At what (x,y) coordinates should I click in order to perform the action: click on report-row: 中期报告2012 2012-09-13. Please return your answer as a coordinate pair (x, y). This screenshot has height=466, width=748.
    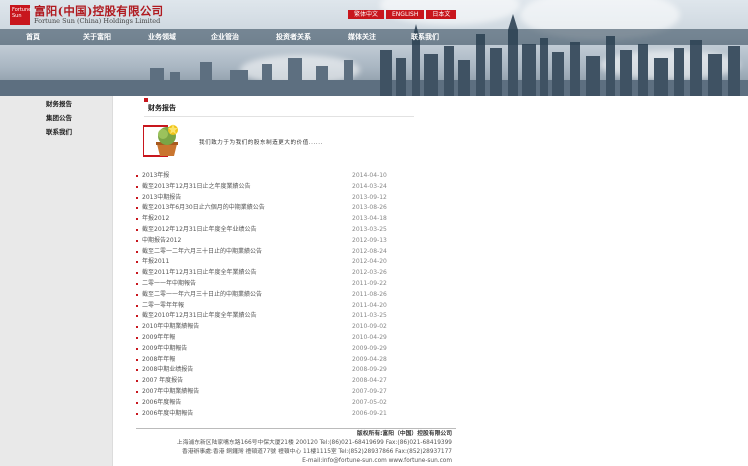
    Looking at the image, I should click on (286, 241).